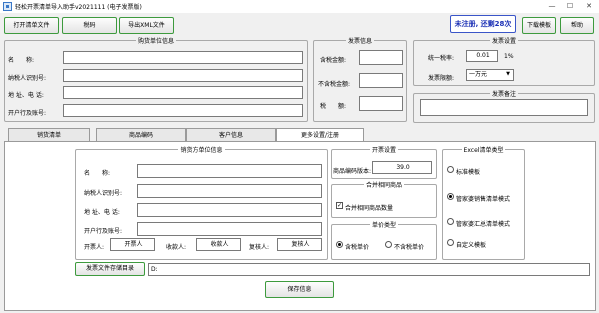  What do you see at coordinates (539, 25) in the screenshot?
I see `download-template-button: 下载模板` at bounding box center [539, 25].